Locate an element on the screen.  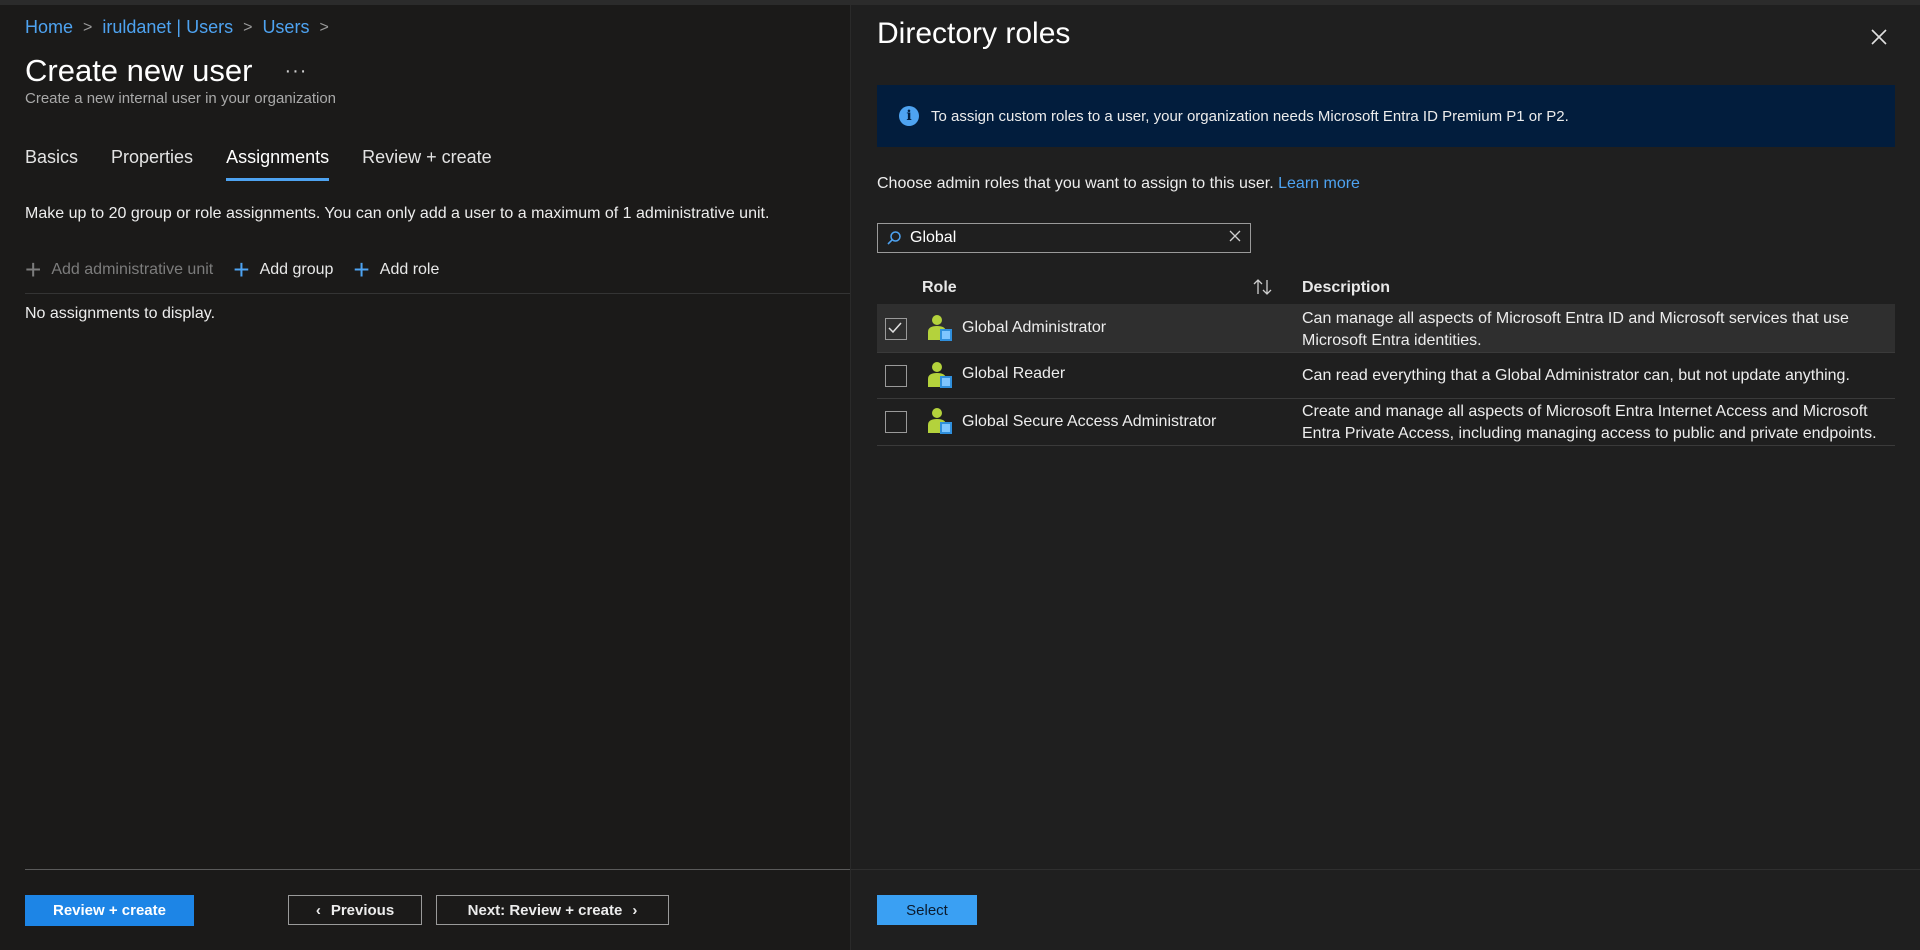
role-checkbox-global-administrator is located at coordinates (896, 329).